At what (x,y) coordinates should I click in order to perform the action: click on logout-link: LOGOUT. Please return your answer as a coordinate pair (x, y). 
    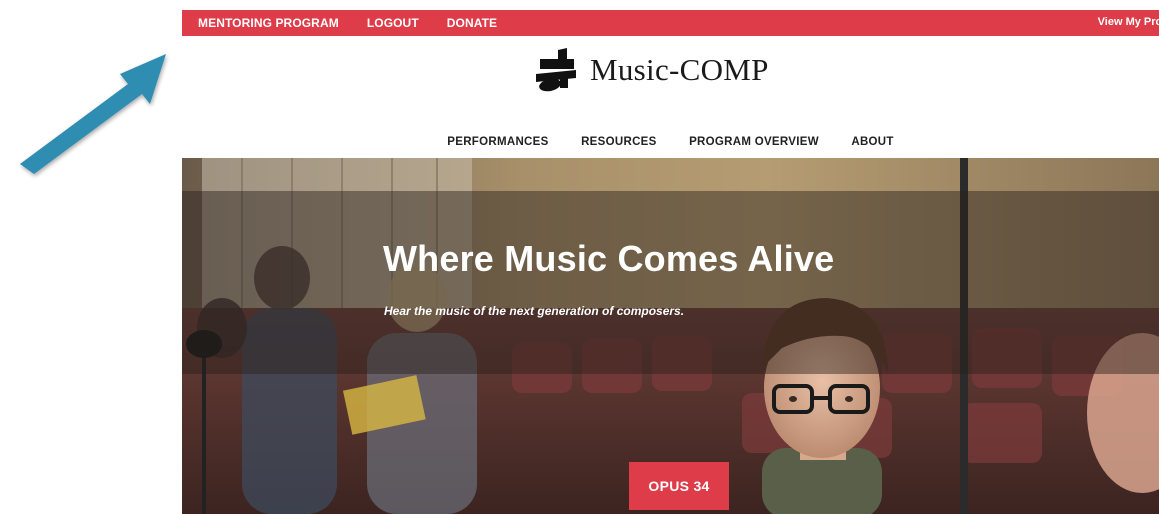
    Looking at the image, I should click on (393, 23).